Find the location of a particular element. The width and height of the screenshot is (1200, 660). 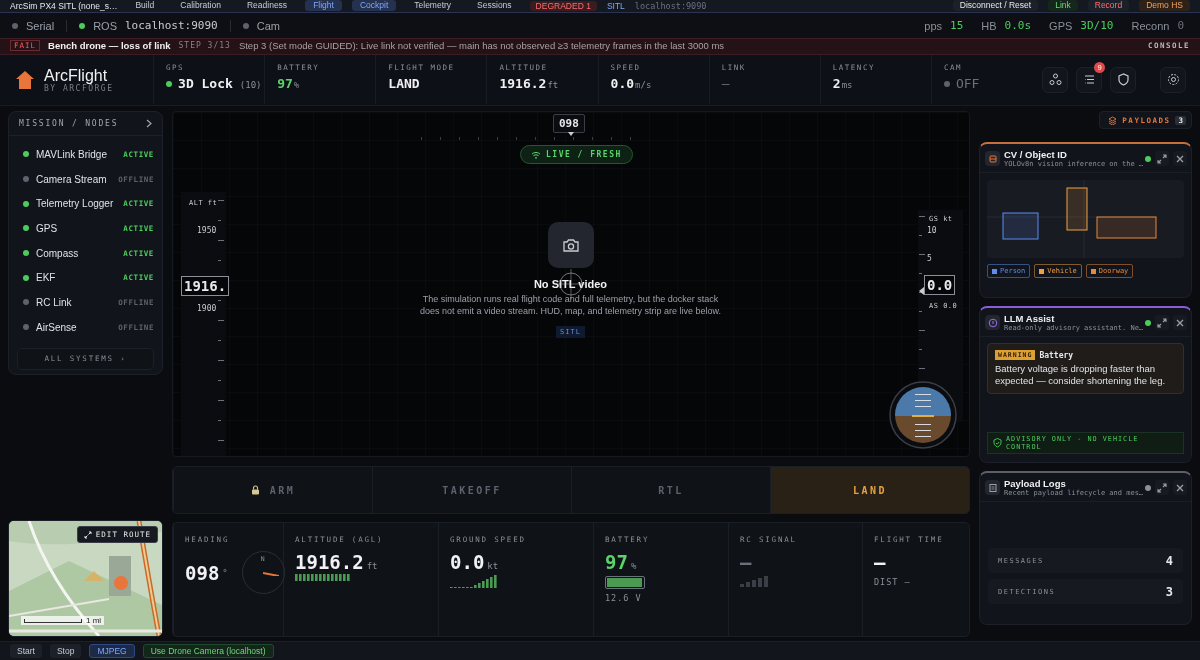

stat-value: 1916.2 is located at coordinates (329, 562).